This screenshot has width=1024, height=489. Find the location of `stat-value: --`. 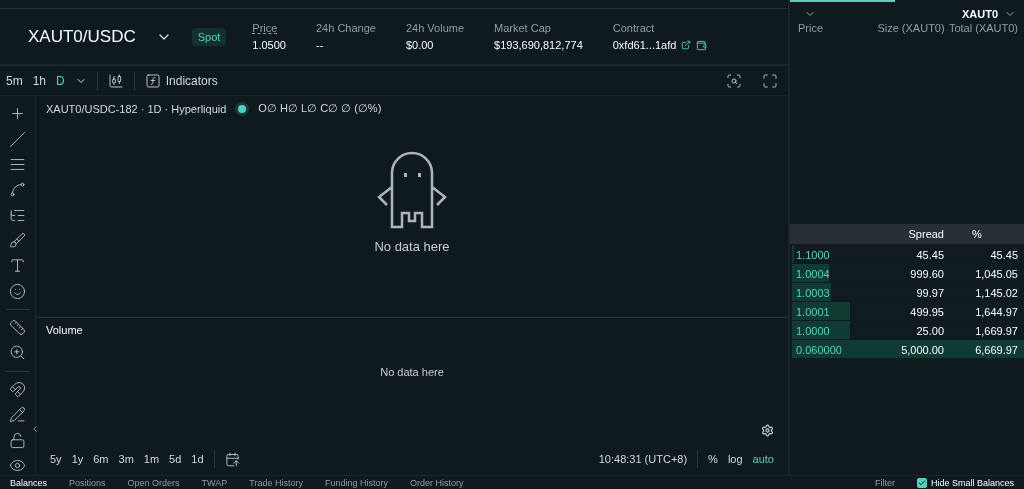

stat-value: -- is located at coordinates (320, 45).